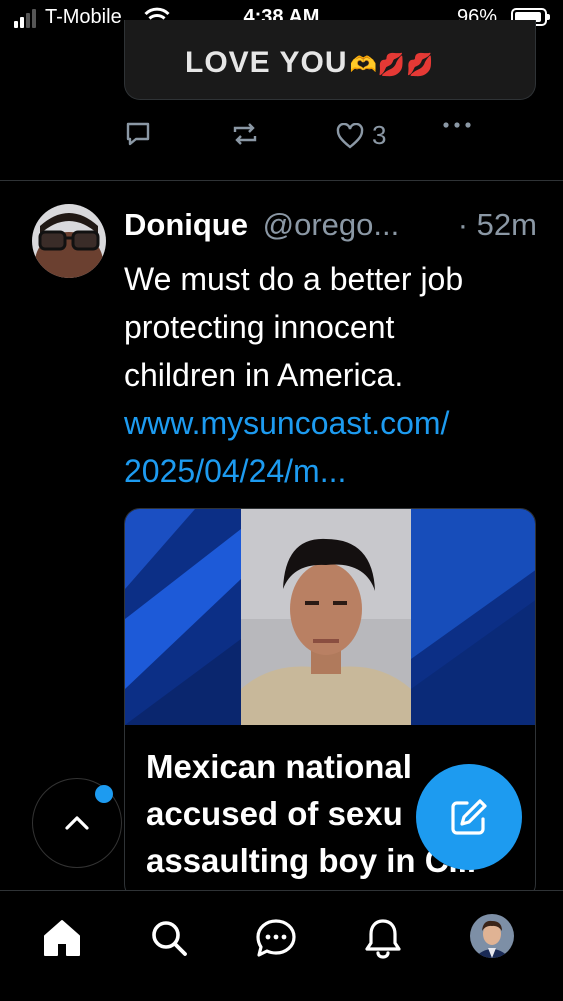 The image size is (563, 1001). Describe the element at coordinates (77, 823) in the screenshot. I see `chevron-up-icon` at that location.